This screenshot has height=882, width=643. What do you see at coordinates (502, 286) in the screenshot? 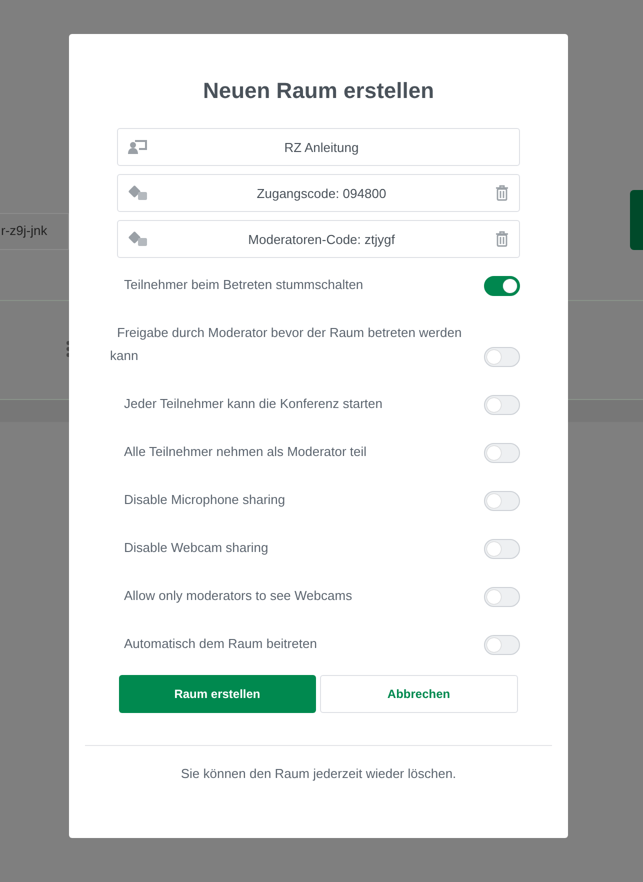
I see `toggle-switch` at bounding box center [502, 286].